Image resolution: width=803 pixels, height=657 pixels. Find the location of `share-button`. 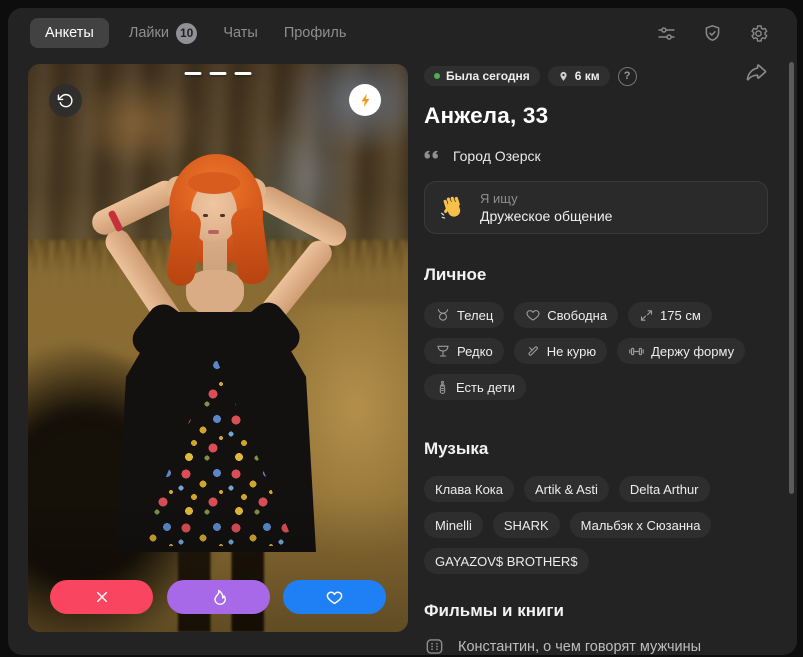

share-button is located at coordinates (756, 76).